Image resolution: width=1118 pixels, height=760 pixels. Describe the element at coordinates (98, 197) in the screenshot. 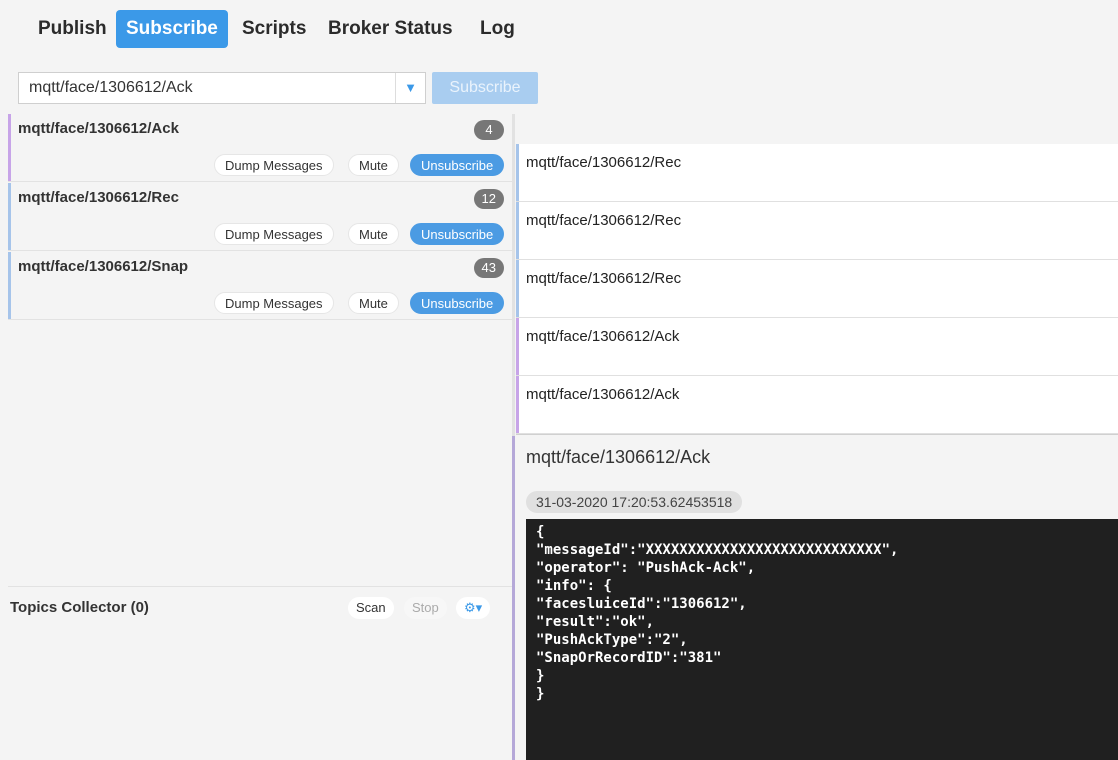

I see `subscription-topic: mqtt/face/1306612/Rec` at that location.